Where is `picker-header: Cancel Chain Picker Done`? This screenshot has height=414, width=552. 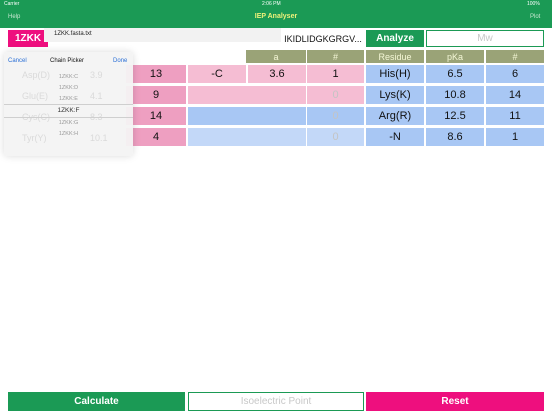 picker-header: Cancel Chain Picker Done is located at coordinates (68, 61).